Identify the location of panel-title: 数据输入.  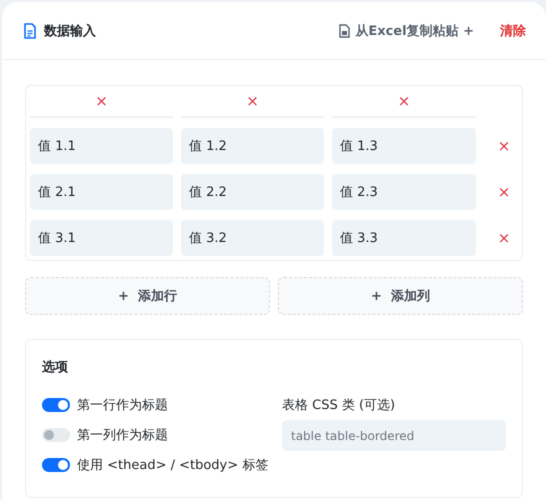
(70, 31).